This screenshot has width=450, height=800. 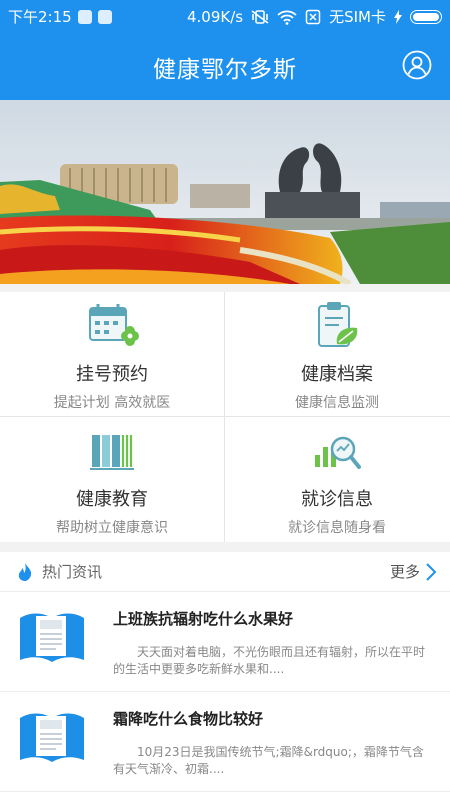 What do you see at coordinates (203, 619) in the screenshot?
I see `news-title: 上班族抗辐射吃什么水果好` at bounding box center [203, 619].